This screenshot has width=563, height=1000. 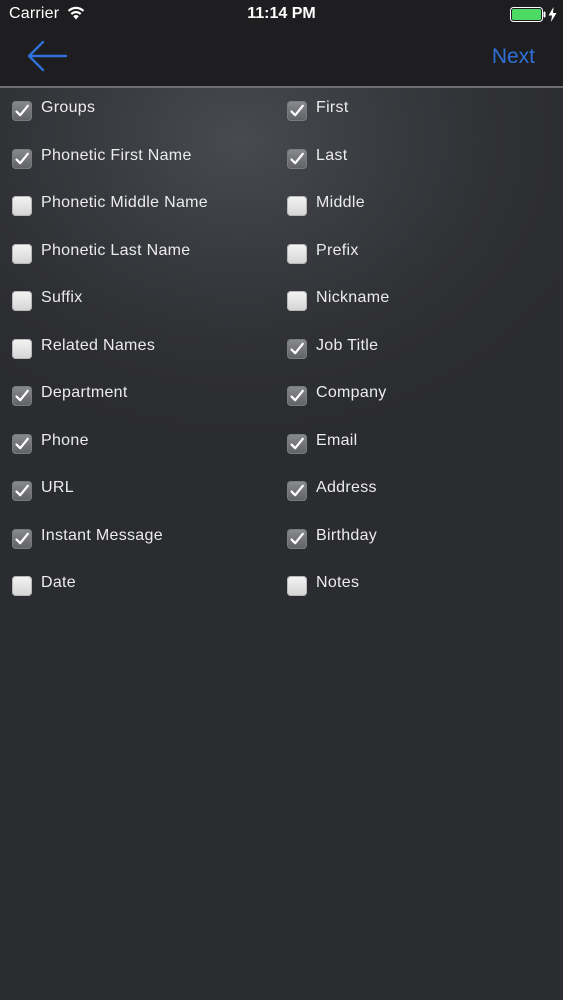 I want to click on option-label: Last, so click(x=332, y=155).